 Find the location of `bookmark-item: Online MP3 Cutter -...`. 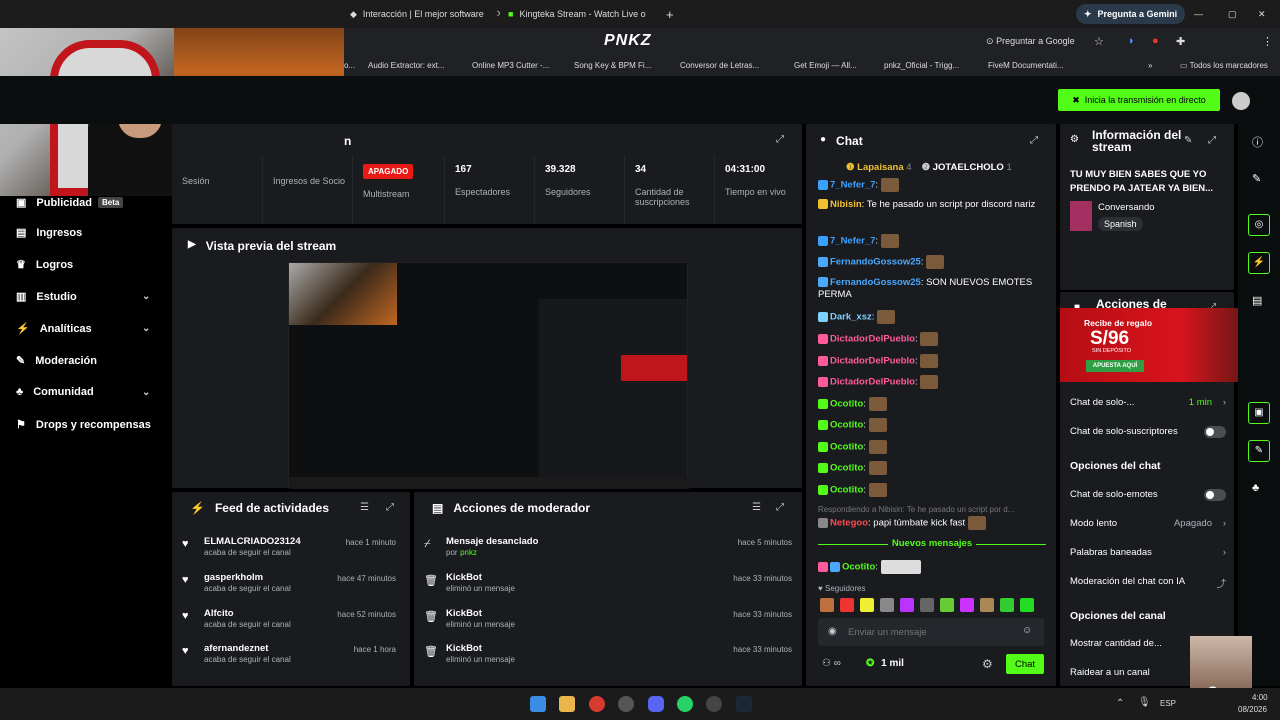

bookmark-item: Online MP3 Cutter -... is located at coordinates (510, 65).